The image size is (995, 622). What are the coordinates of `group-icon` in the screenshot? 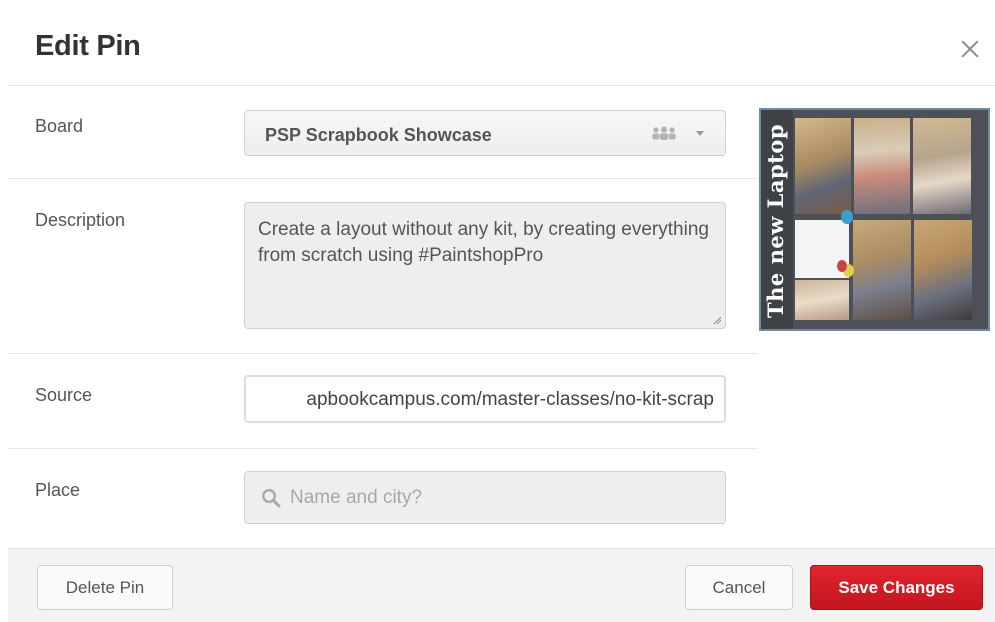 It's located at (664, 133).